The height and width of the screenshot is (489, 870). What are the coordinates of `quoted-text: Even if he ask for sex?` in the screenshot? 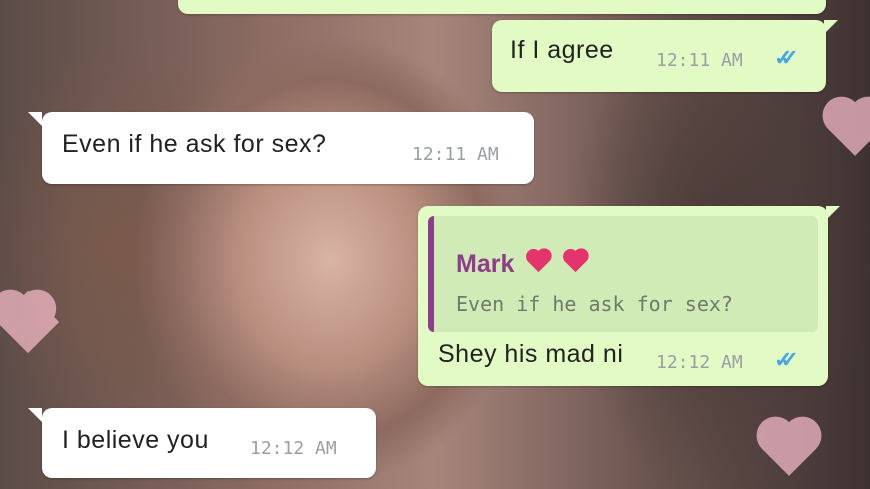 It's located at (594, 304).